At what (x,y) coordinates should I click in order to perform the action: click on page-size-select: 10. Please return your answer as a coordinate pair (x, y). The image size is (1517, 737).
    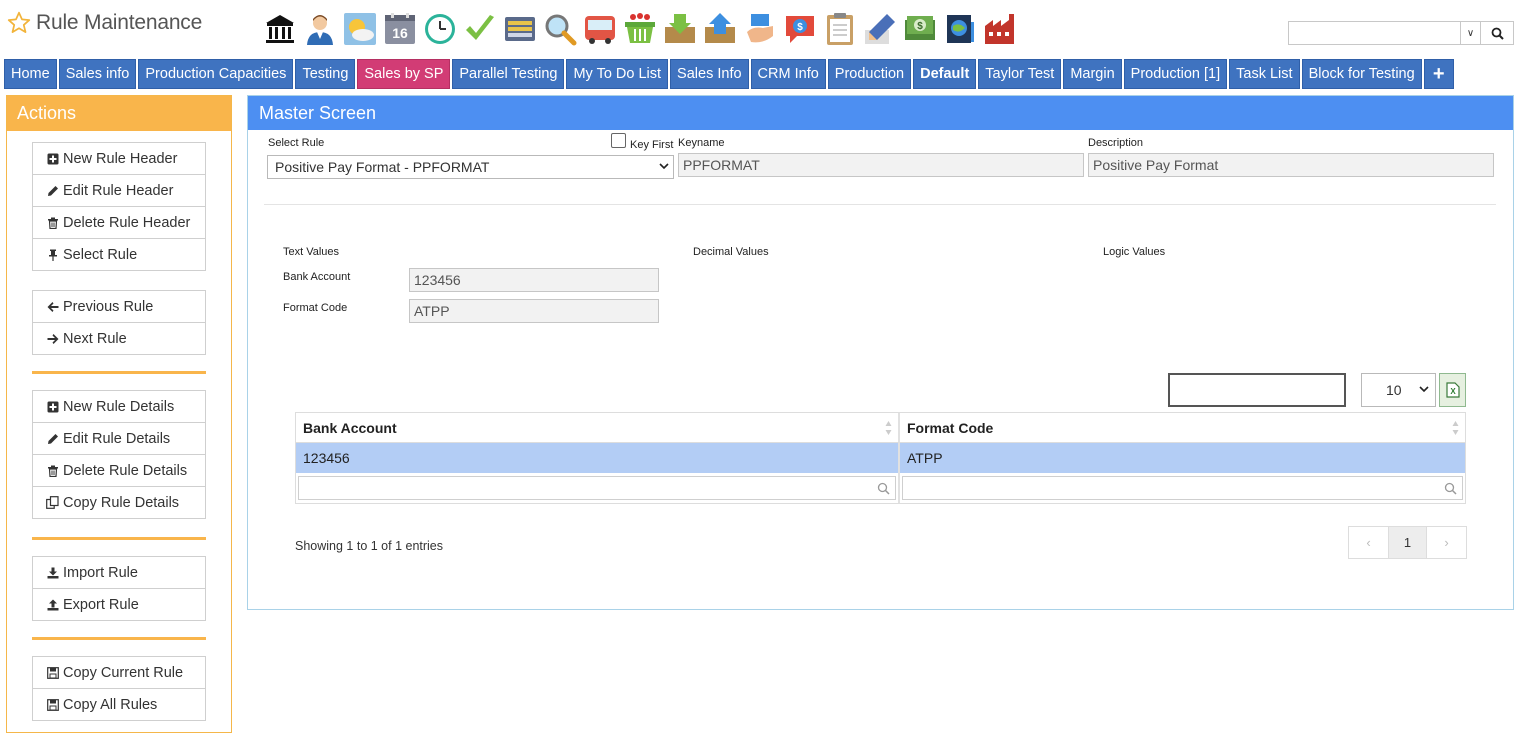
    Looking at the image, I should click on (1398, 390).